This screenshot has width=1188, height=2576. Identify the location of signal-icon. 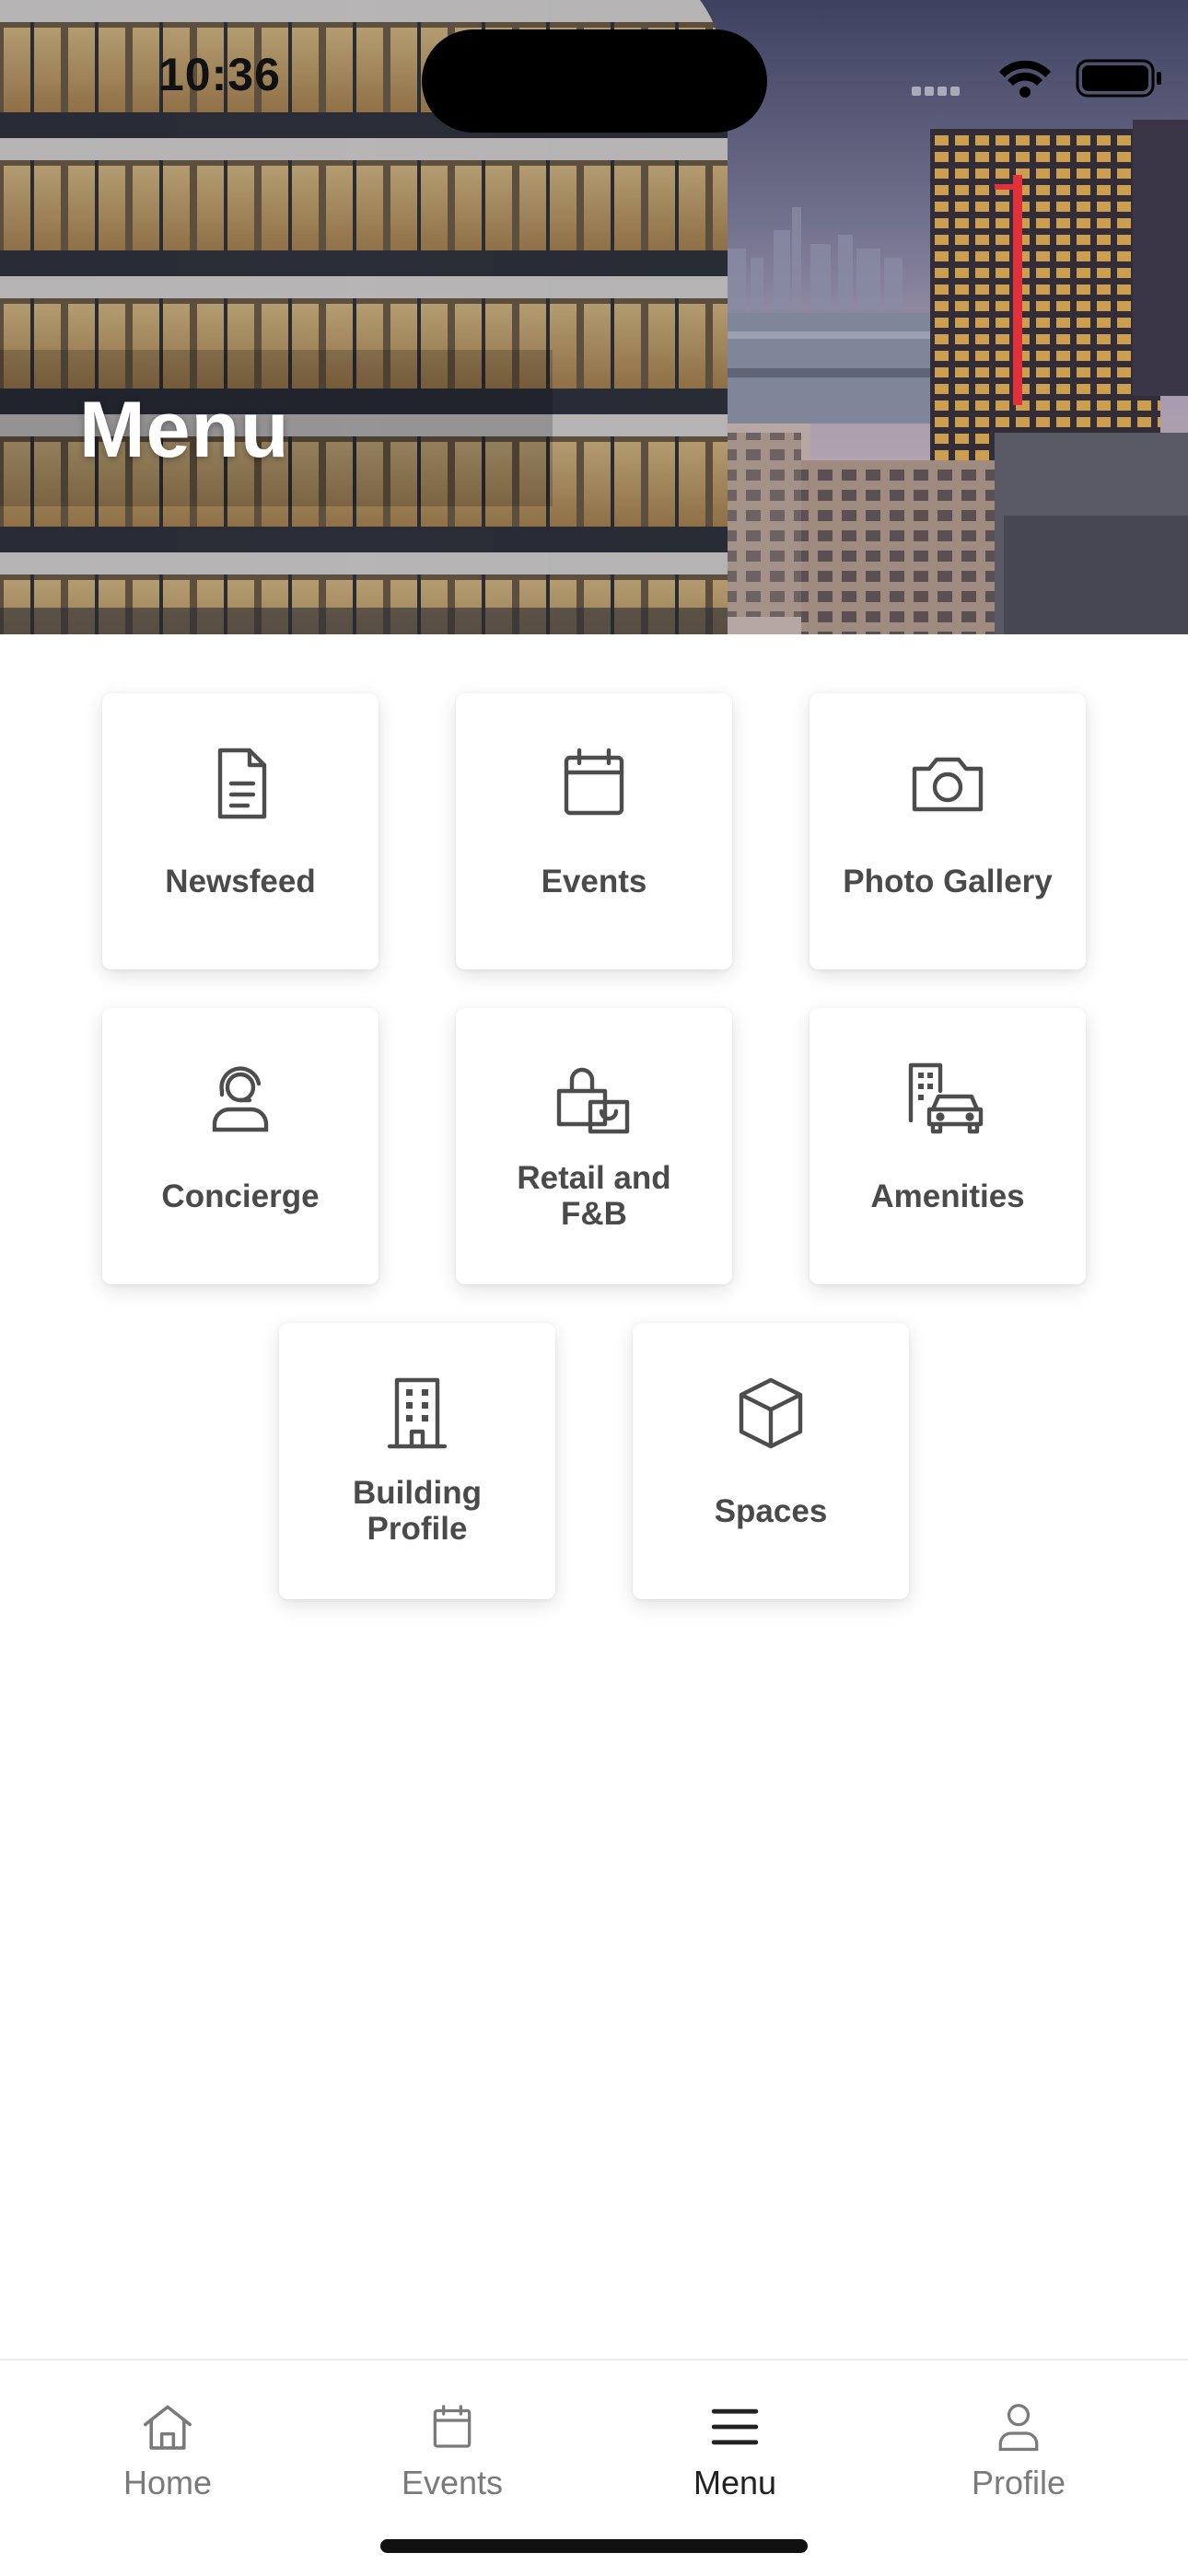
(936, 91).